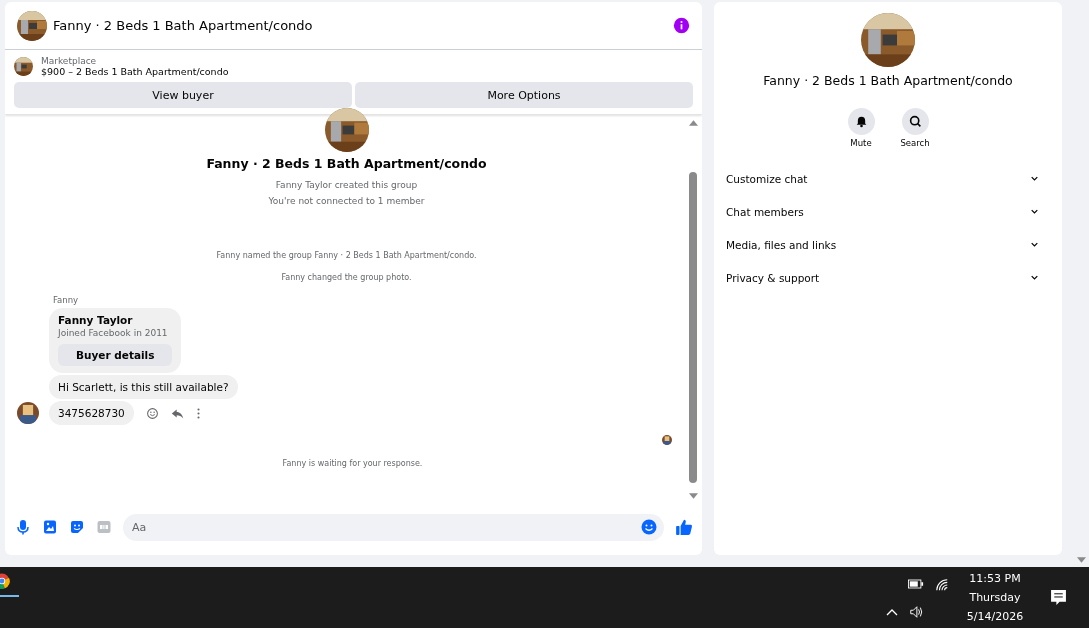  I want to click on message-bubble: 3475628730, so click(91, 413).